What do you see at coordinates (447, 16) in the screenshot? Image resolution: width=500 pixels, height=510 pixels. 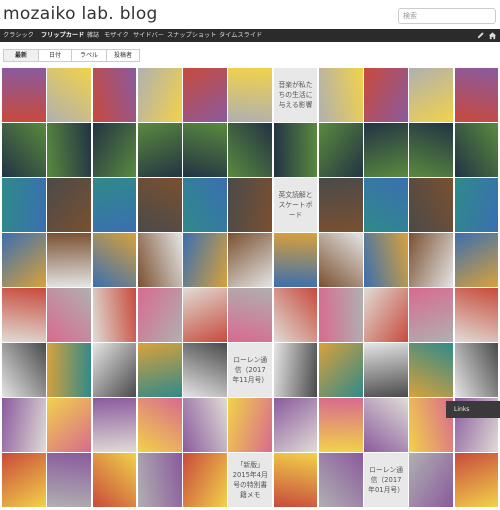 I see `search-input: 検索` at bounding box center [447, 16].